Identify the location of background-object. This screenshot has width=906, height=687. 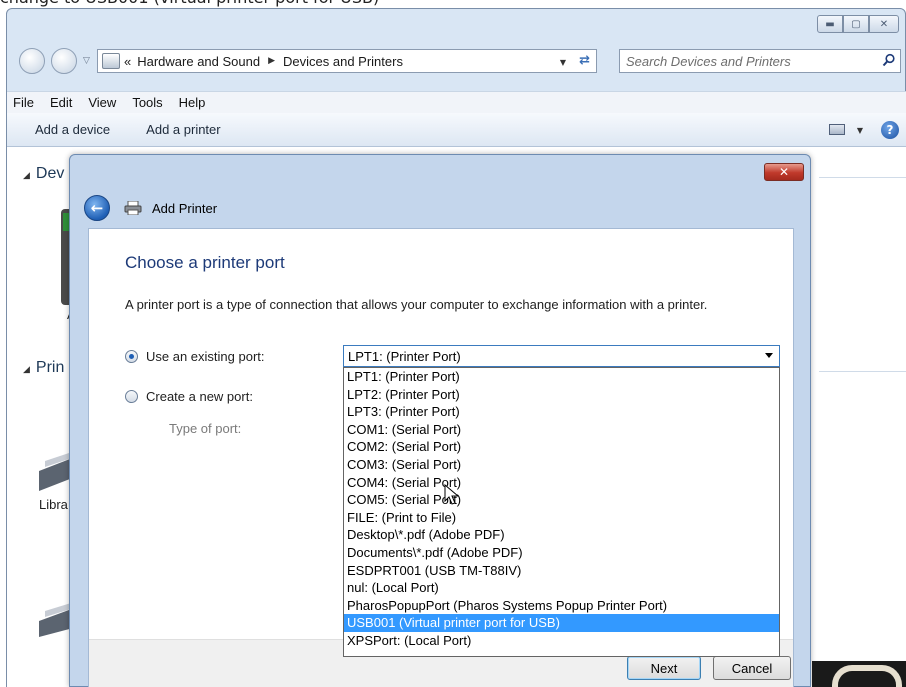
(867, 676).